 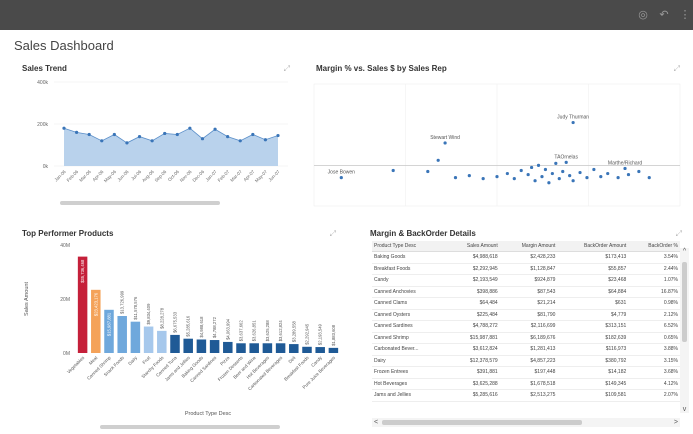 I want to click on table-cell: 16.87%, so click(x=654, y=292).